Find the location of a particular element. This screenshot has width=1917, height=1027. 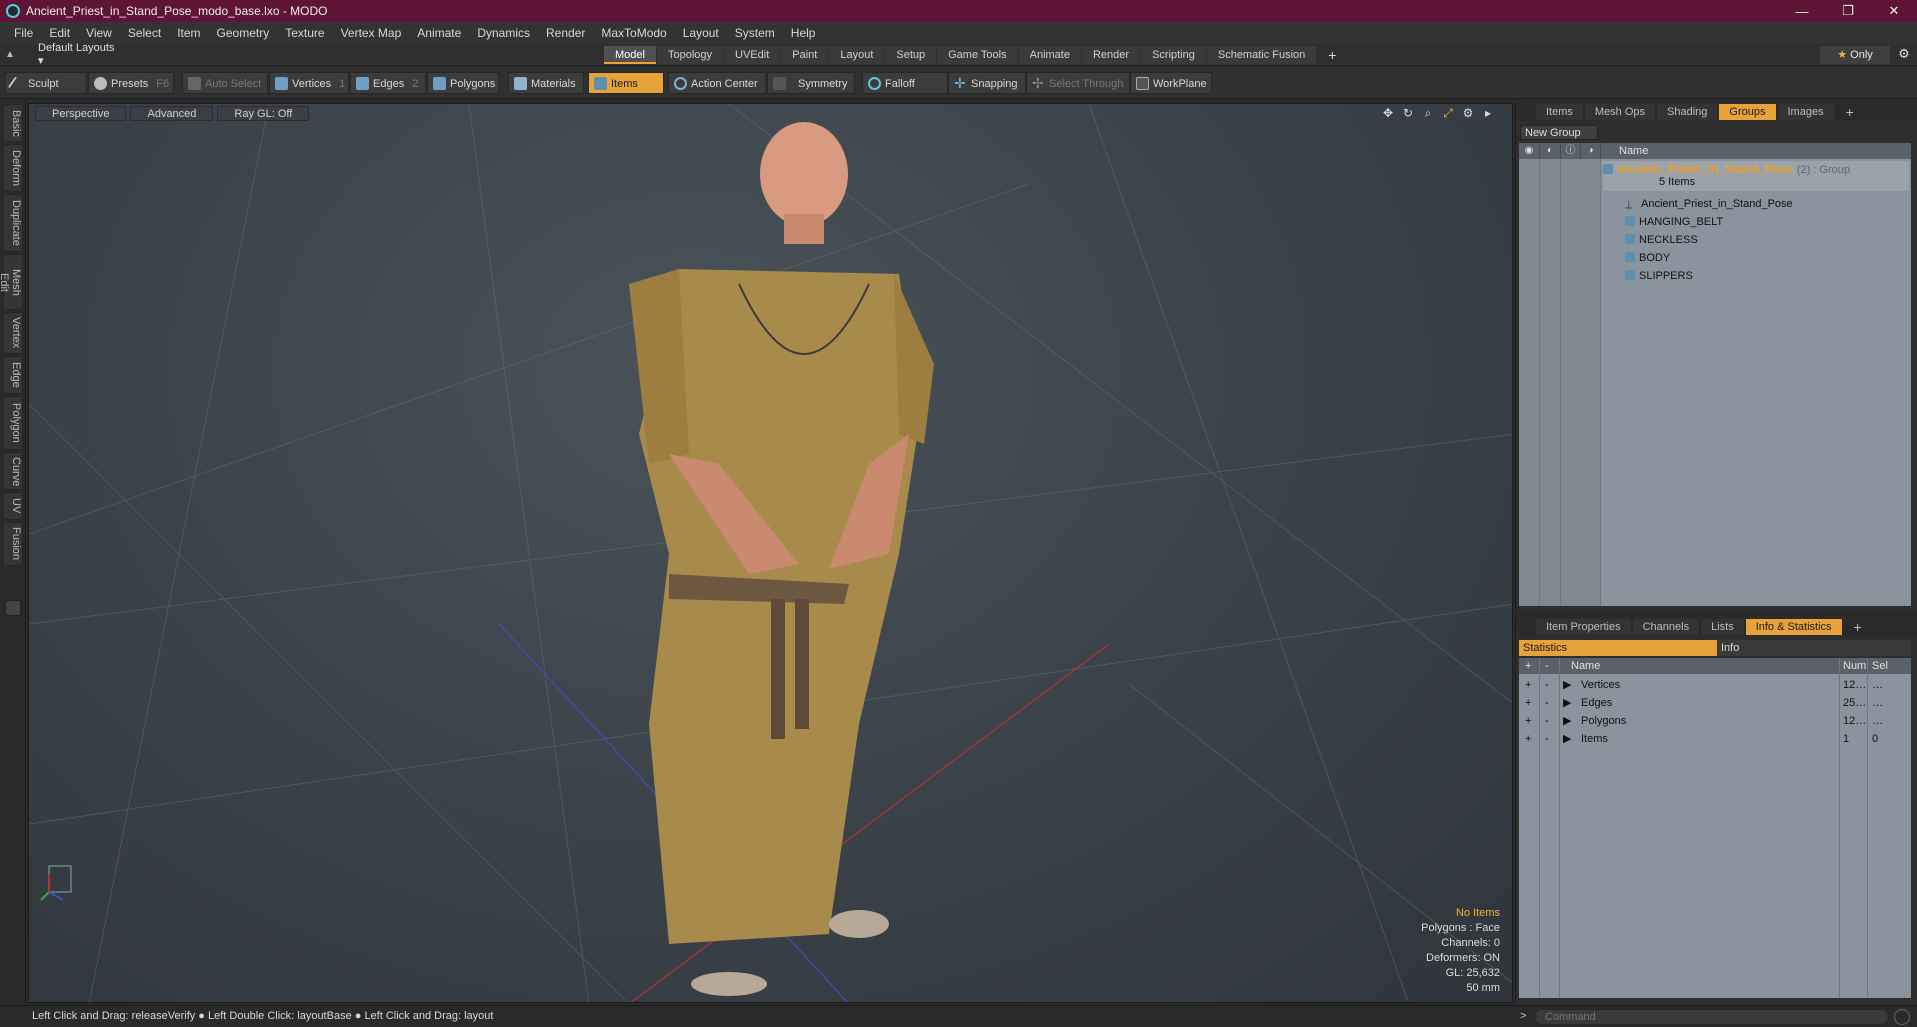

left-tab-duplicate: Duplicate is located at coordinates (13, 223).